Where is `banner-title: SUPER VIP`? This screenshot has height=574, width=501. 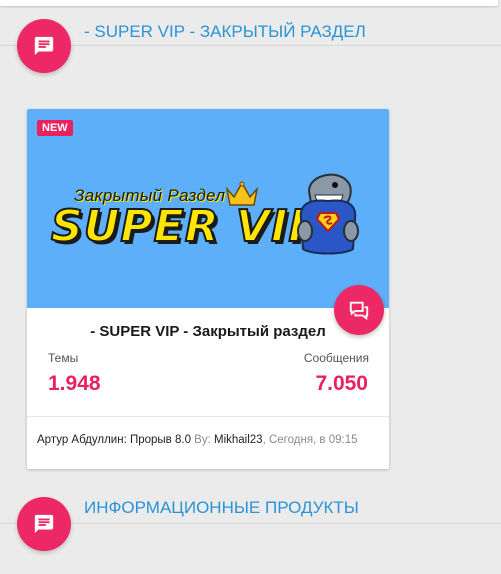
banner-title: SUPER VIP is located at coordinates (186, 226).